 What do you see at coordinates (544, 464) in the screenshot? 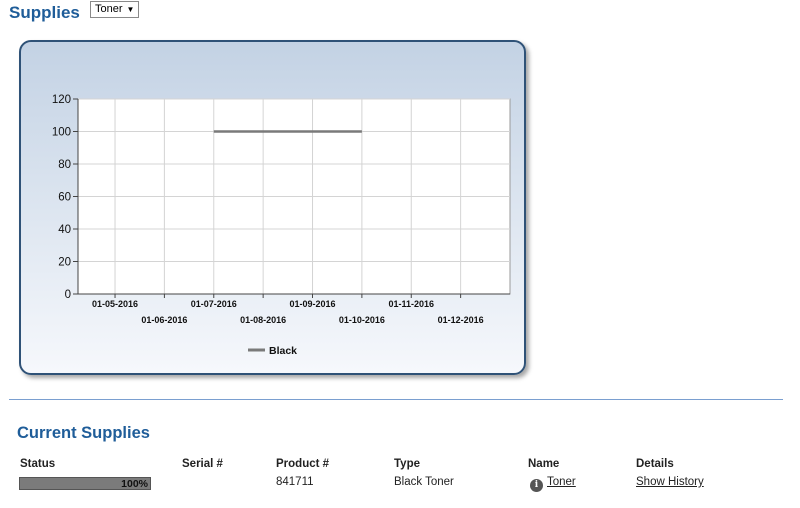
I see `name-column-header: Name` at bounding box center [544, 464].